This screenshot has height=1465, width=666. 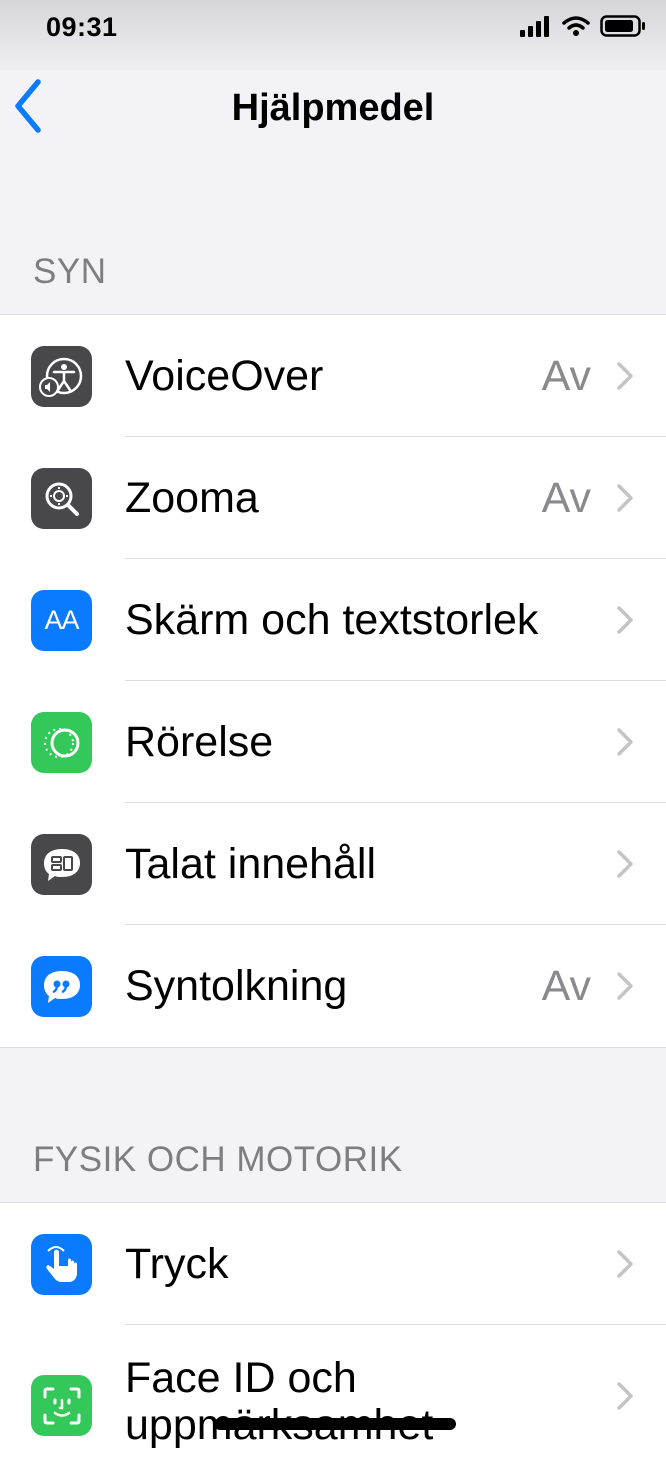 I want to click on row-voiceover: VoiceOver Av, so click(x=333, y=376).